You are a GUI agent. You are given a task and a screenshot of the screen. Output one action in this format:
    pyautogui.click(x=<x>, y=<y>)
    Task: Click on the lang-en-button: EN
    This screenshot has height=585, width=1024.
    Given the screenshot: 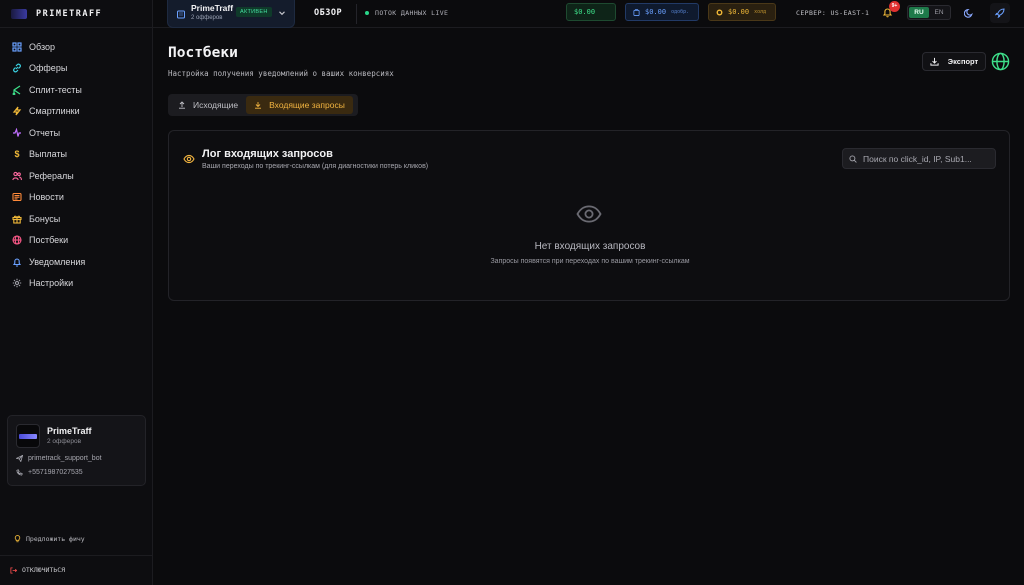 What is the action you would take?
    pyautogui.click(x=939, y=12)
    